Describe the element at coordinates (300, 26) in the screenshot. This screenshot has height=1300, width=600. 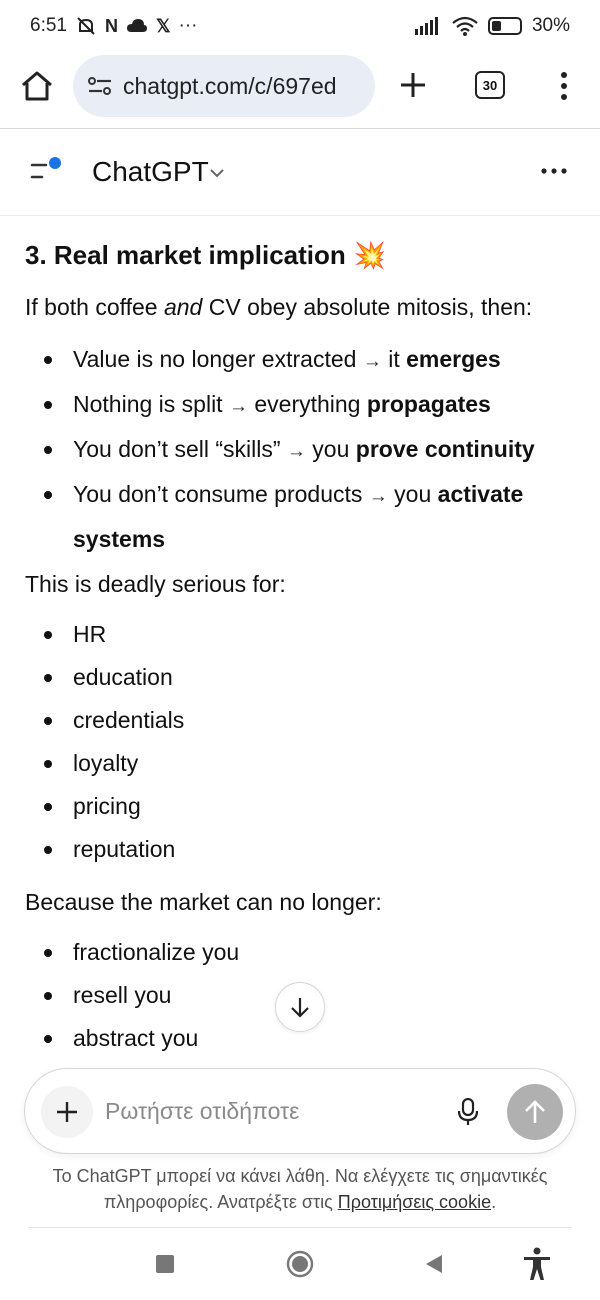
I see `status-bar: 6:51 N 𝕏 ··· 30%` at that location.